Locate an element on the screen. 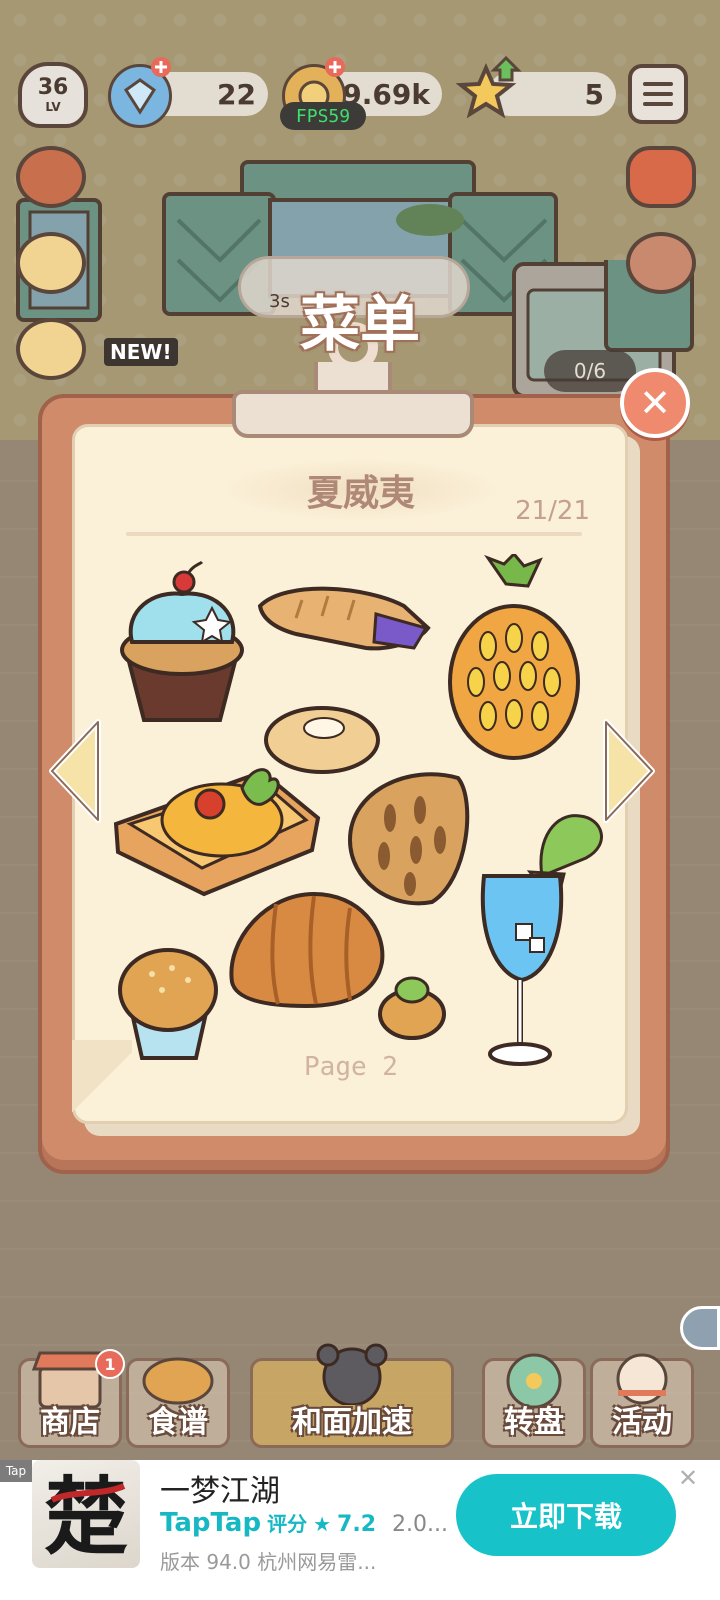 The image size is (720, 1600). nav-dough-speedup: 和面加速 is located at coordinates (352, 1395).